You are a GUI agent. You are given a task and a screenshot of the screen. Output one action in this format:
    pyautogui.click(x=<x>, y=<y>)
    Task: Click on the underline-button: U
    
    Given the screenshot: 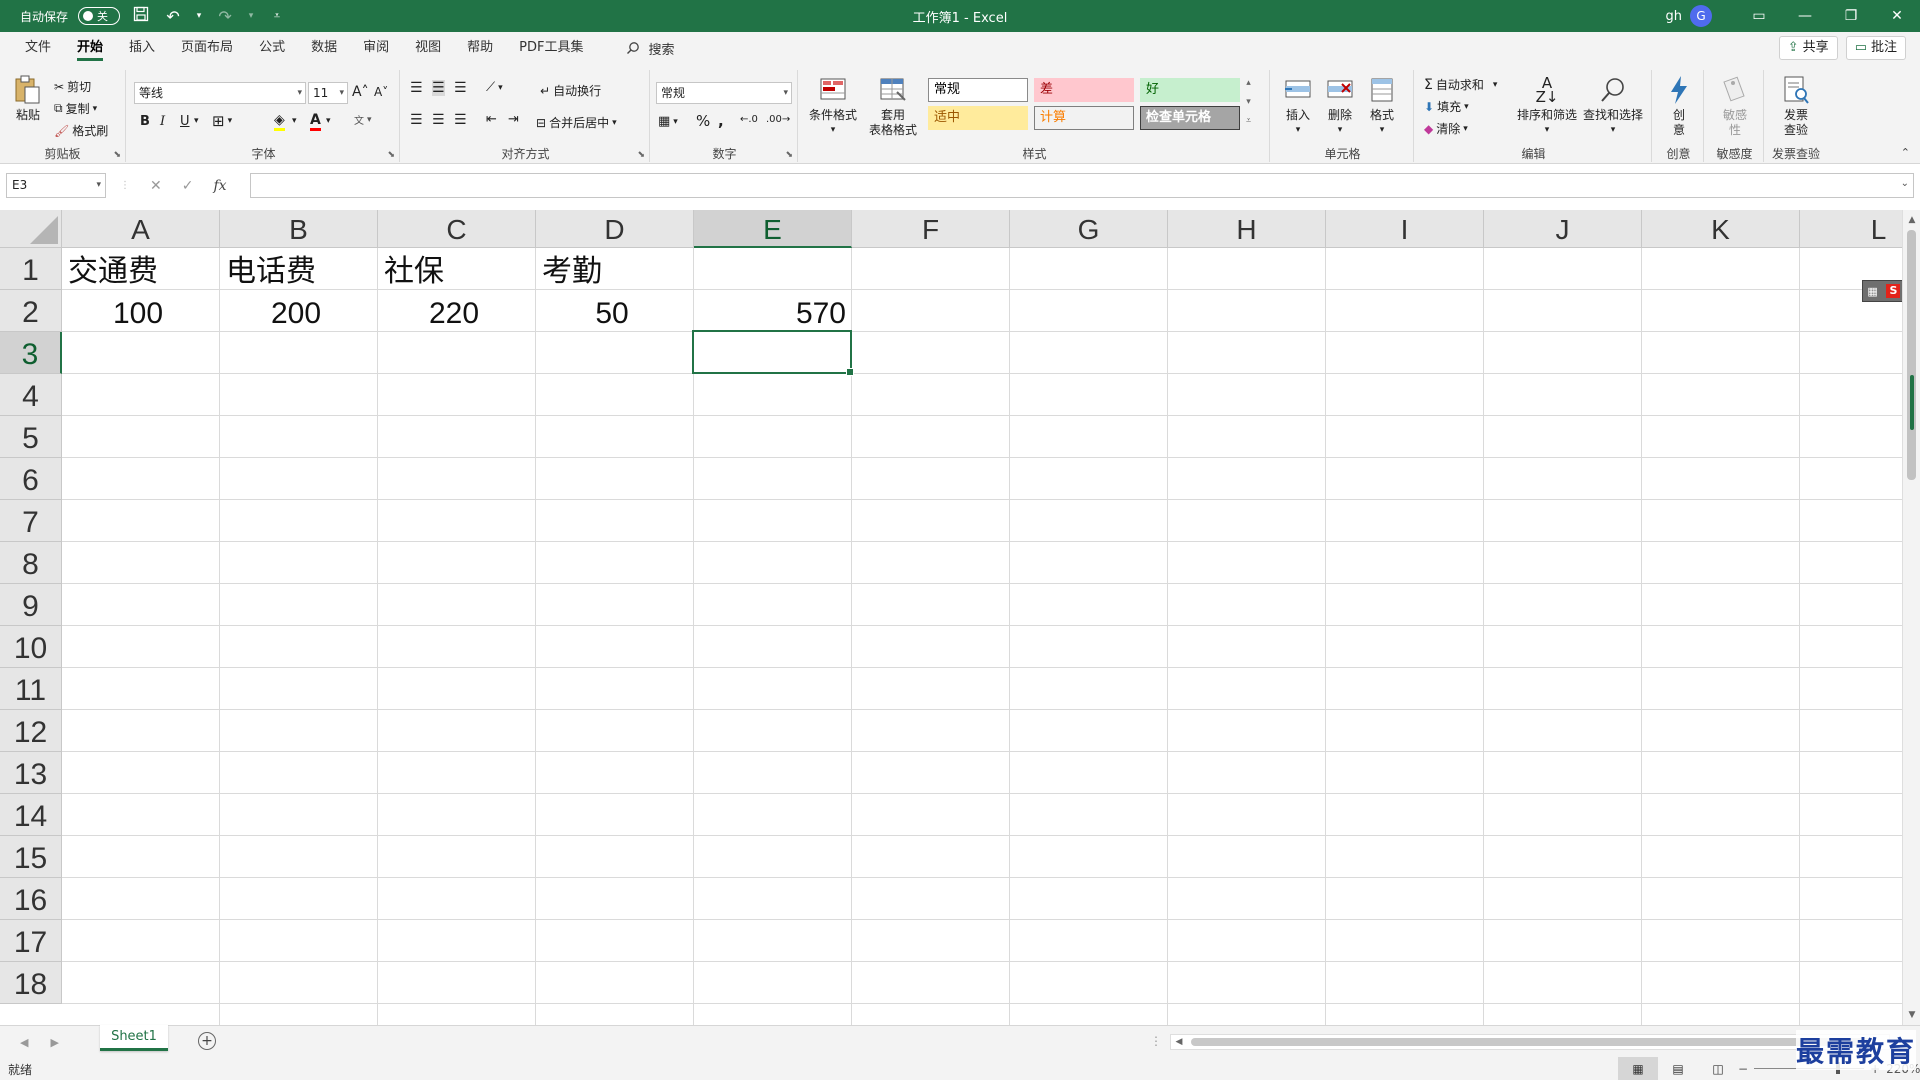 What is the action you would take?
    pyautogui.click(x=185, y=121)
    